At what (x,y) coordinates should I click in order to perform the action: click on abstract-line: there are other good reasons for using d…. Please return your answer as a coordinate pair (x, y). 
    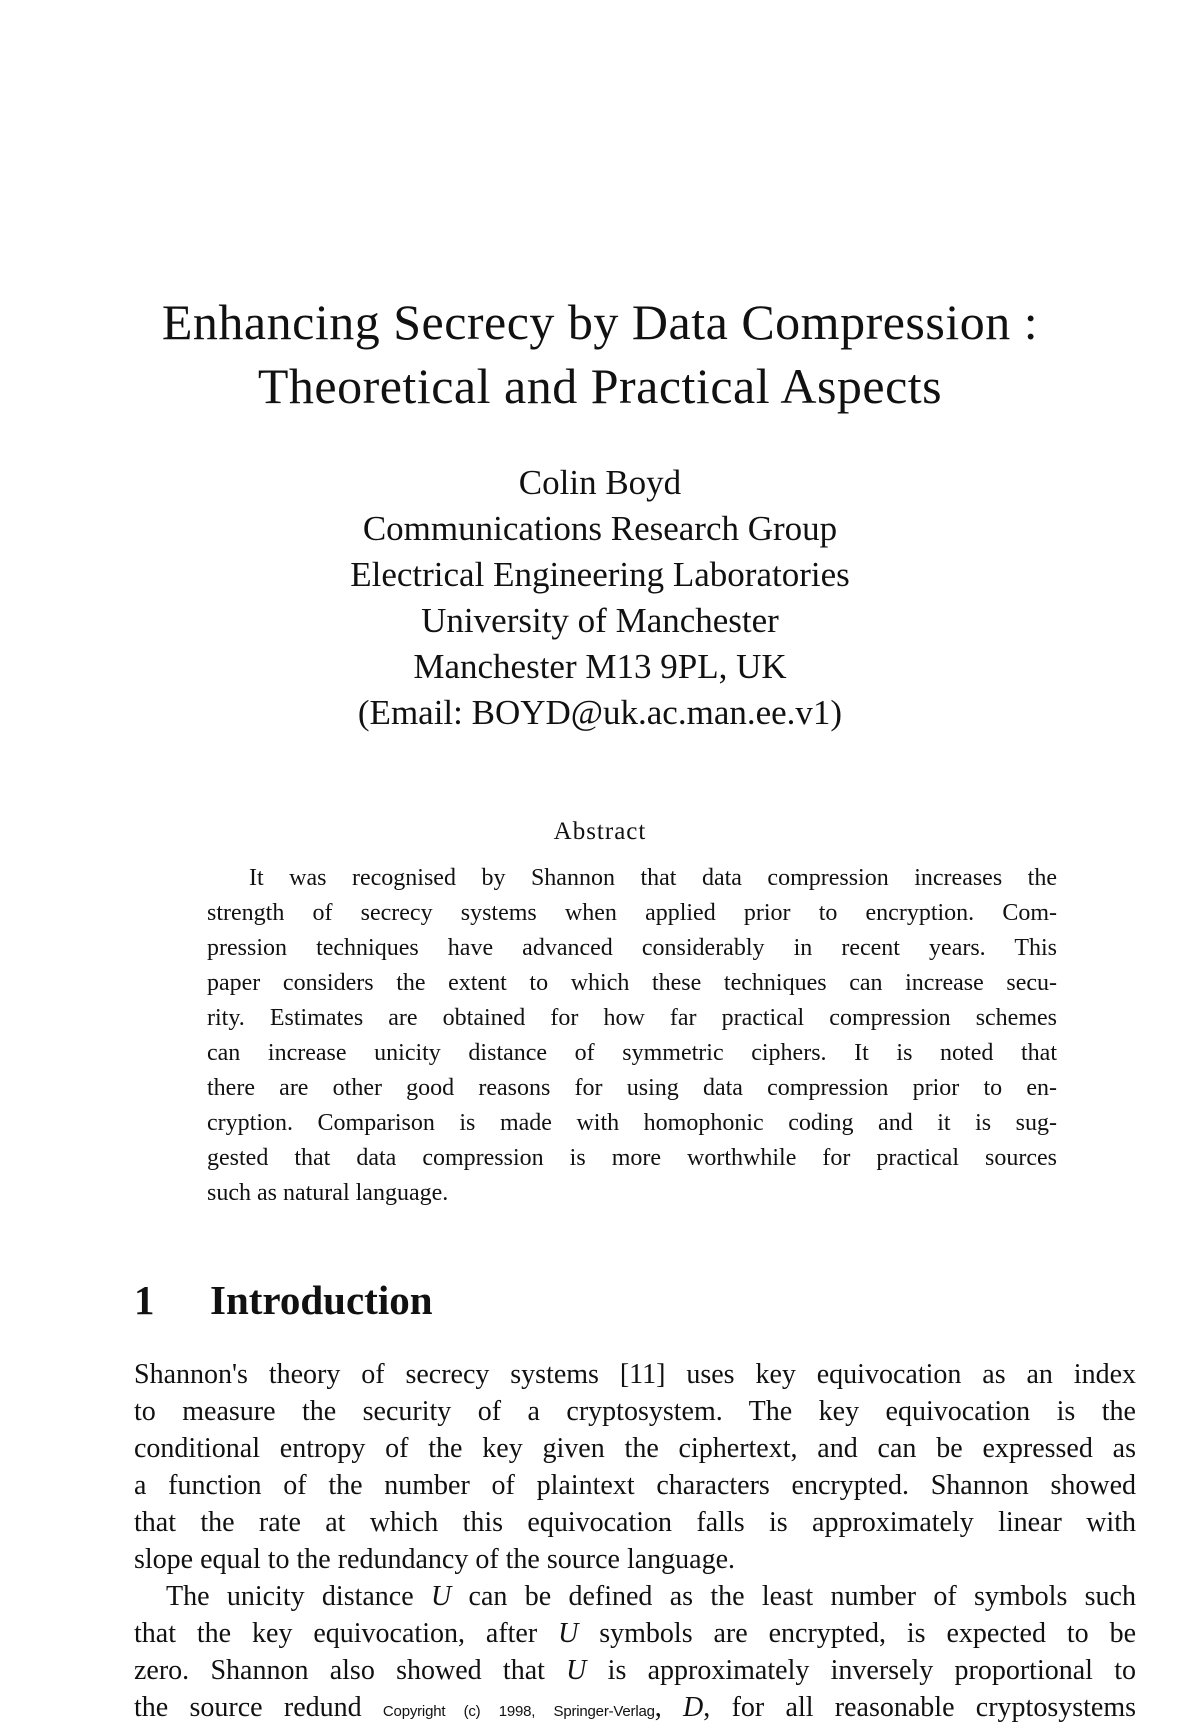
    Looking at the image, I should click on (632, 1088).